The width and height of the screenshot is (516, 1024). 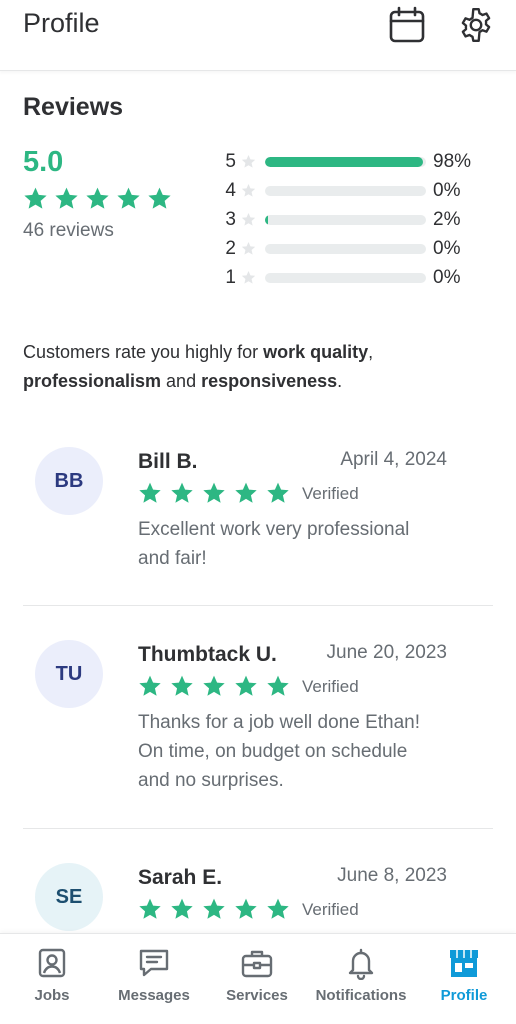 I want to click on summary-sep: and, so click(x=181, y=381).